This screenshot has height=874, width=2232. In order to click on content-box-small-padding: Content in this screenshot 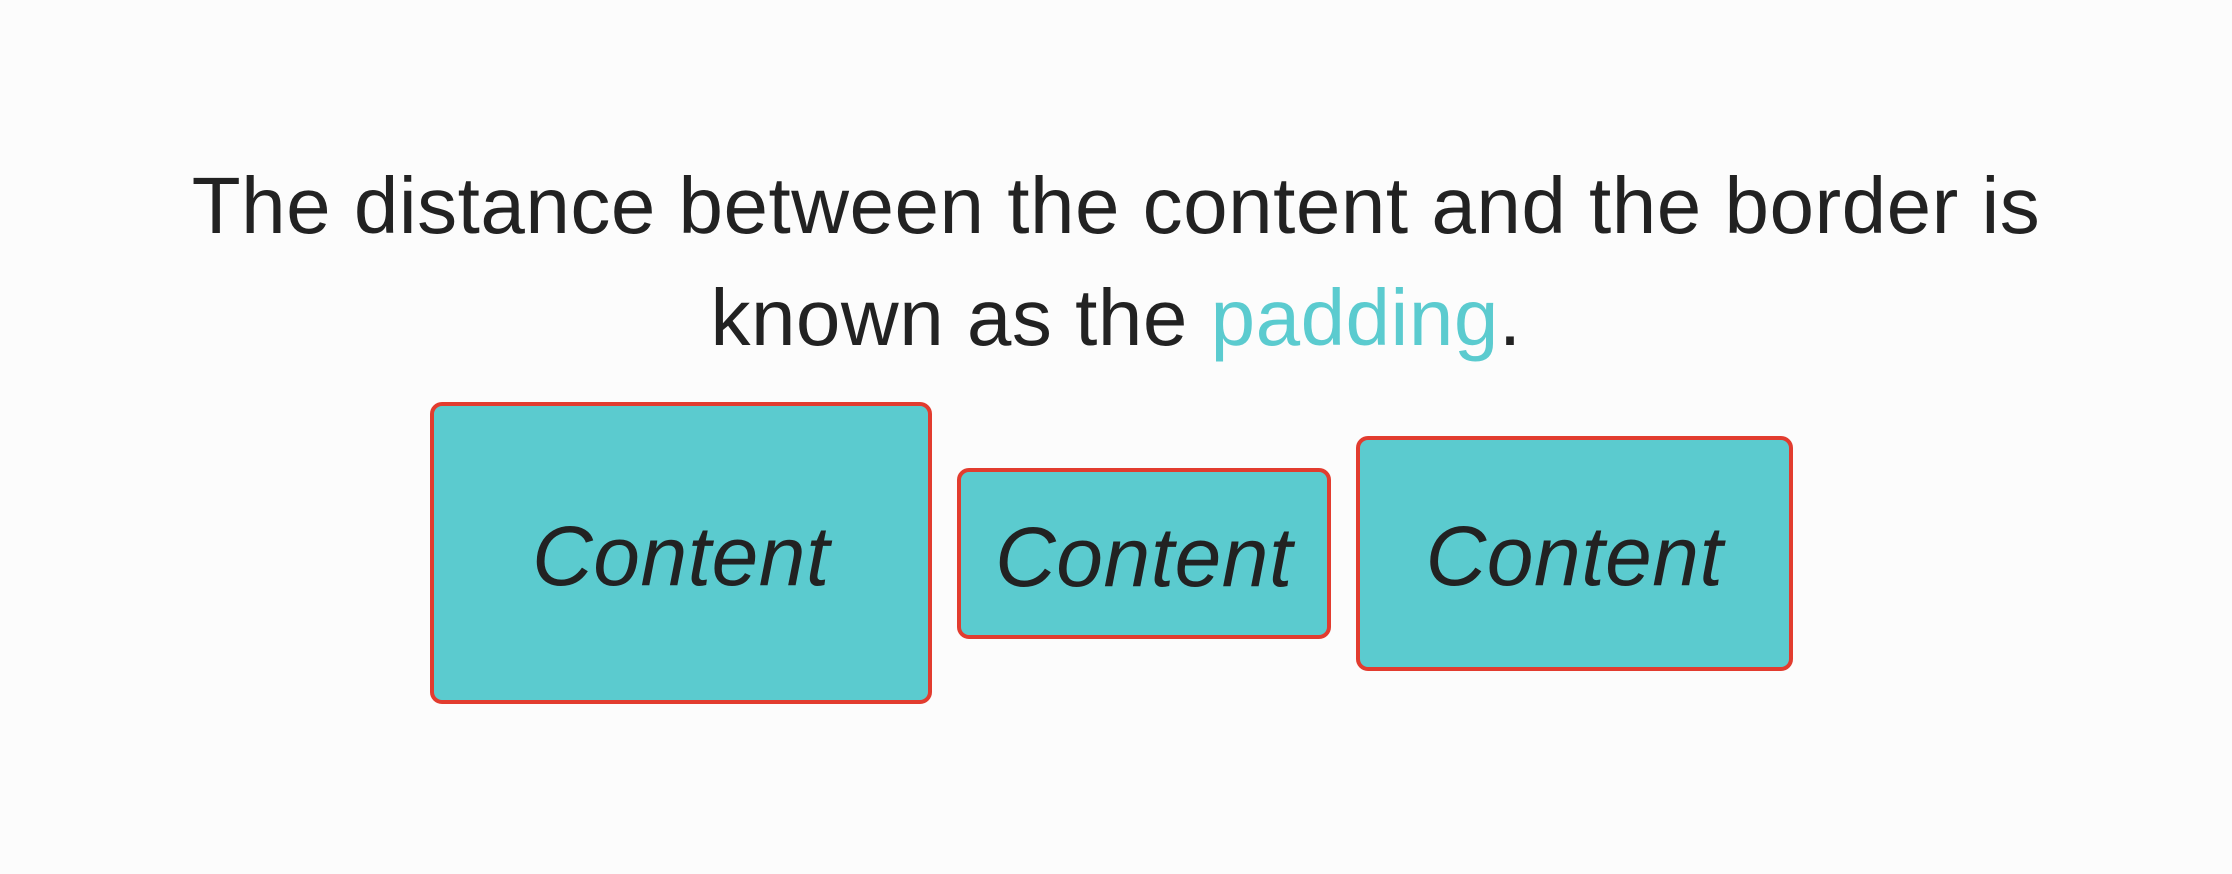, I will do `click(1144, 553)`.